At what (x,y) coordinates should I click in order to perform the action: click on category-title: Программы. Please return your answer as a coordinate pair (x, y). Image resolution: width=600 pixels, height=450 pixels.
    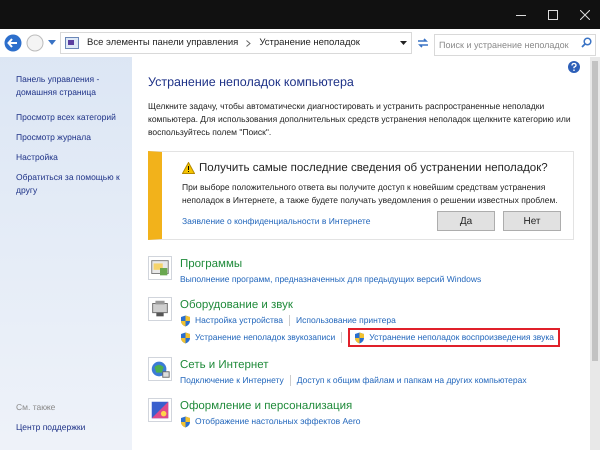
    Looking at the image, I should click on (331, 264).